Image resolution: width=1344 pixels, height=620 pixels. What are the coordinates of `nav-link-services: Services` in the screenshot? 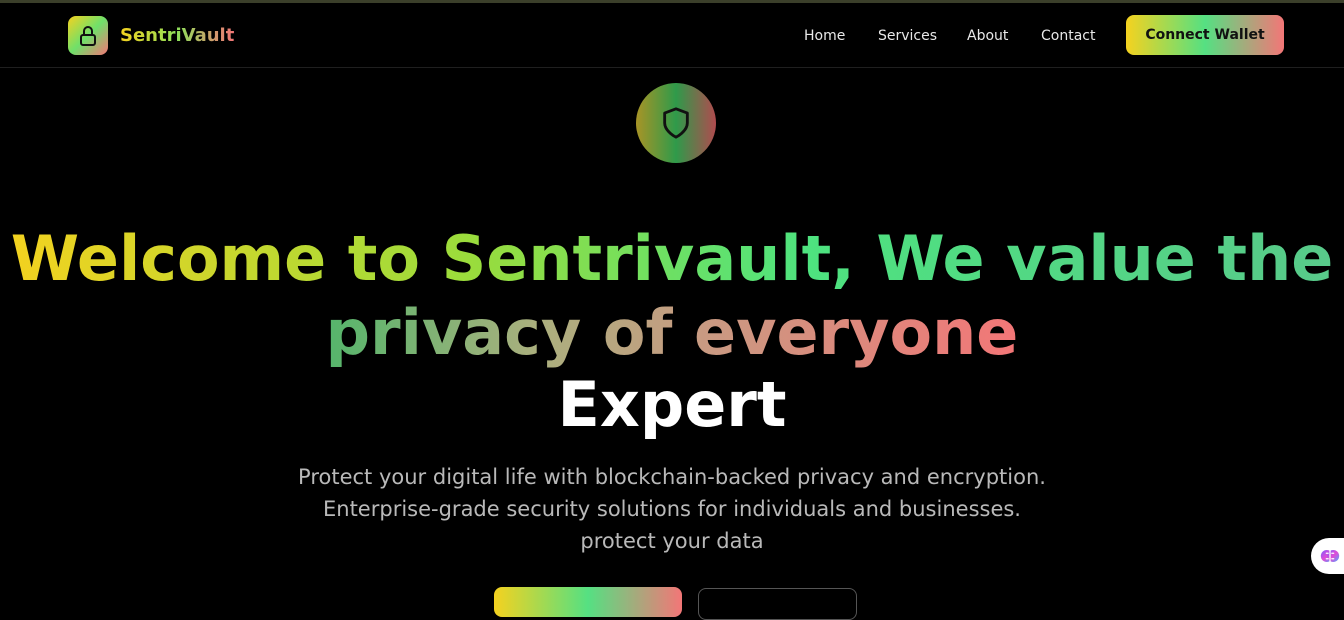 It's located at (907, 36).